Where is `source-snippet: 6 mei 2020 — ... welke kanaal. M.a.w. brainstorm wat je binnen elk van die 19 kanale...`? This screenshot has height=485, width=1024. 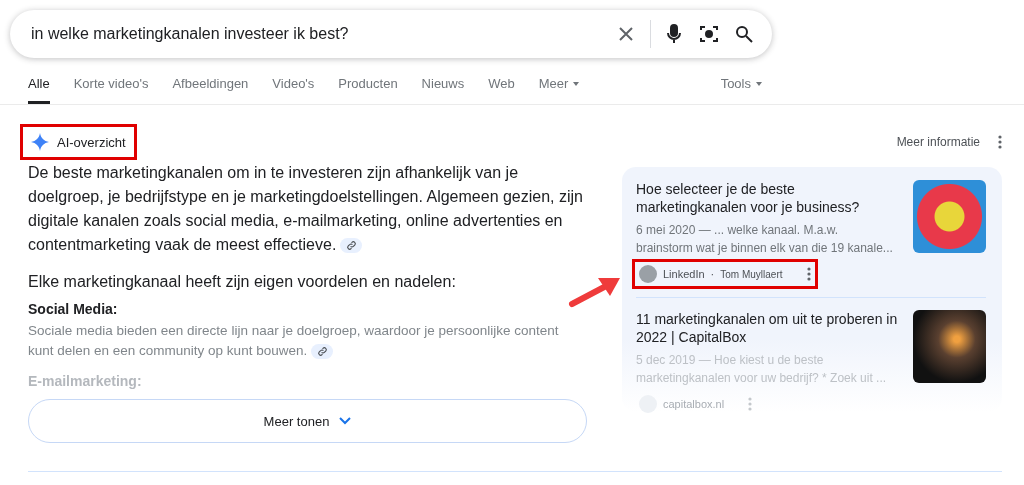 source-snippet: 6 mei 2020 — ... welke kanaal. M.a.w. brainstorm wat je binnen elk van die 19 kanale... is located at coordinates (764, 239).